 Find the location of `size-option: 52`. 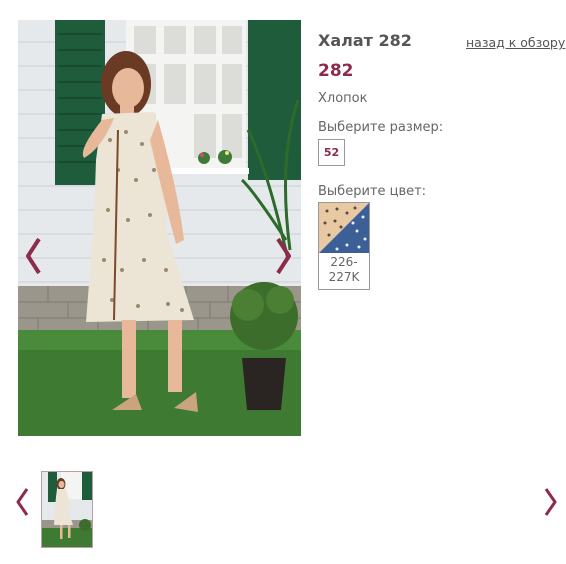

size-option: 52 is located at coordinates (331, 152).